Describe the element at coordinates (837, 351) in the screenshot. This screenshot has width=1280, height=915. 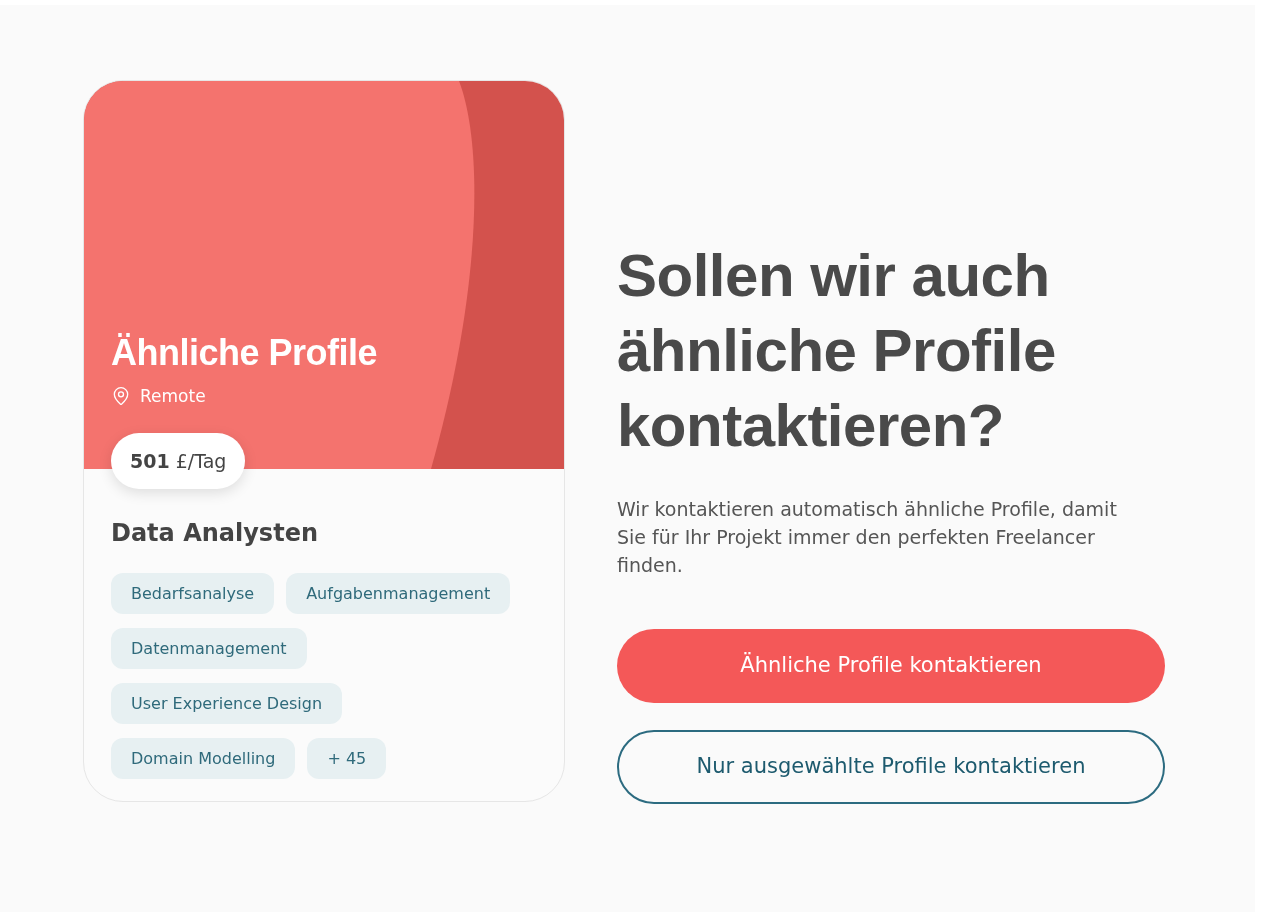
I see `main-heading: Sollen wir auch ähnliche Profile kontaktieren?` at that location.